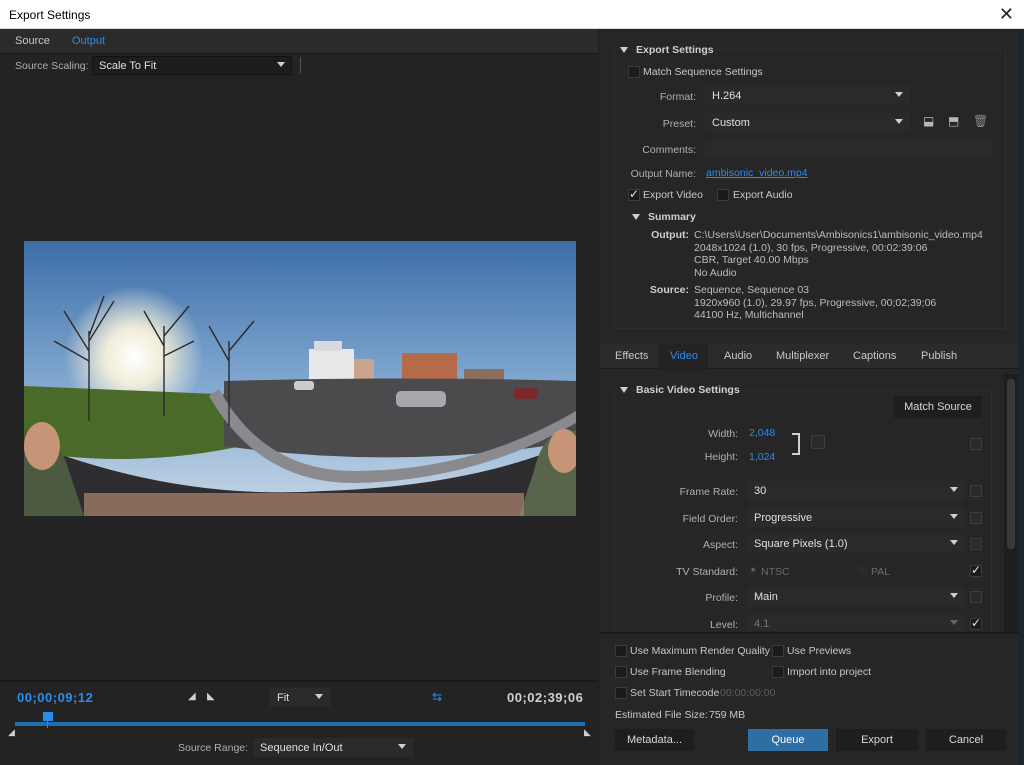  Describe the element at coordinates (621, 672) in the screenshot. I see `frame-blending-checkbox` at that location.